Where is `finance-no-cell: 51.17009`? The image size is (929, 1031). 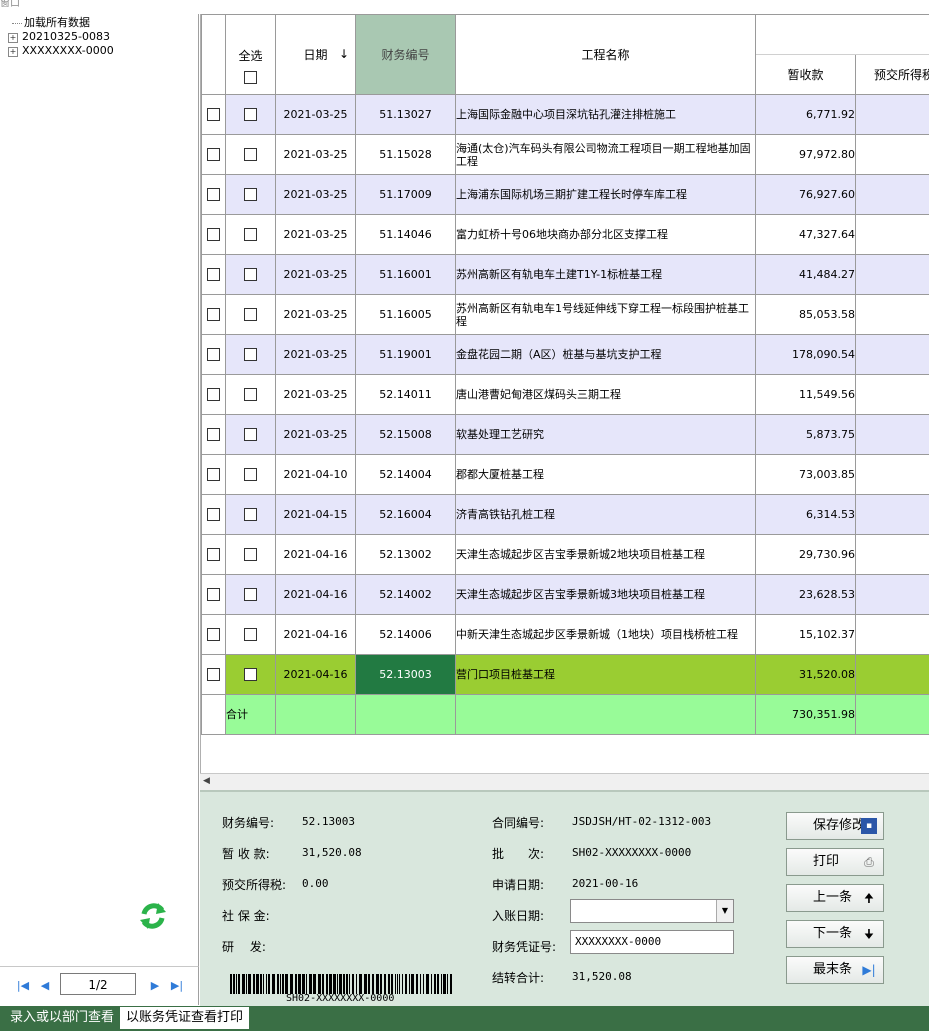 finance-no-cell: 51.17009 is located at coordinates (405, 194).